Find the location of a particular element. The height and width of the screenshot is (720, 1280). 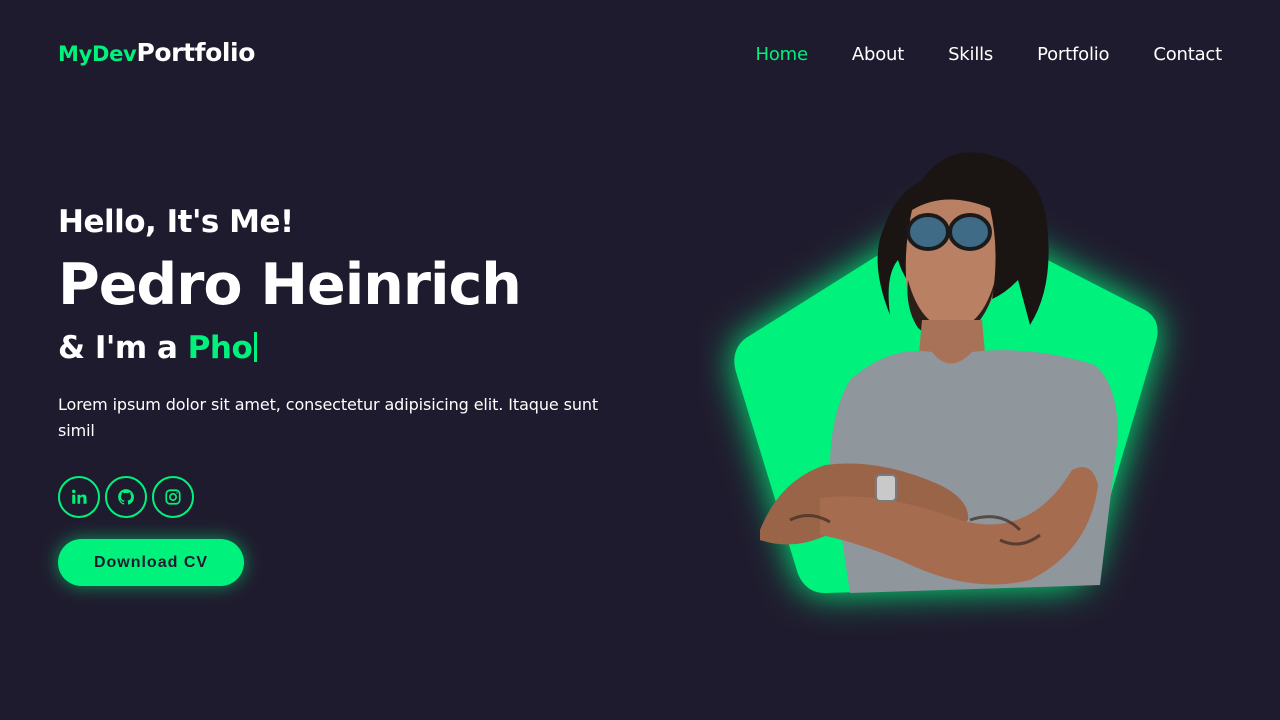

nav-link-skills: Skills is located at coordinates (970, 54).